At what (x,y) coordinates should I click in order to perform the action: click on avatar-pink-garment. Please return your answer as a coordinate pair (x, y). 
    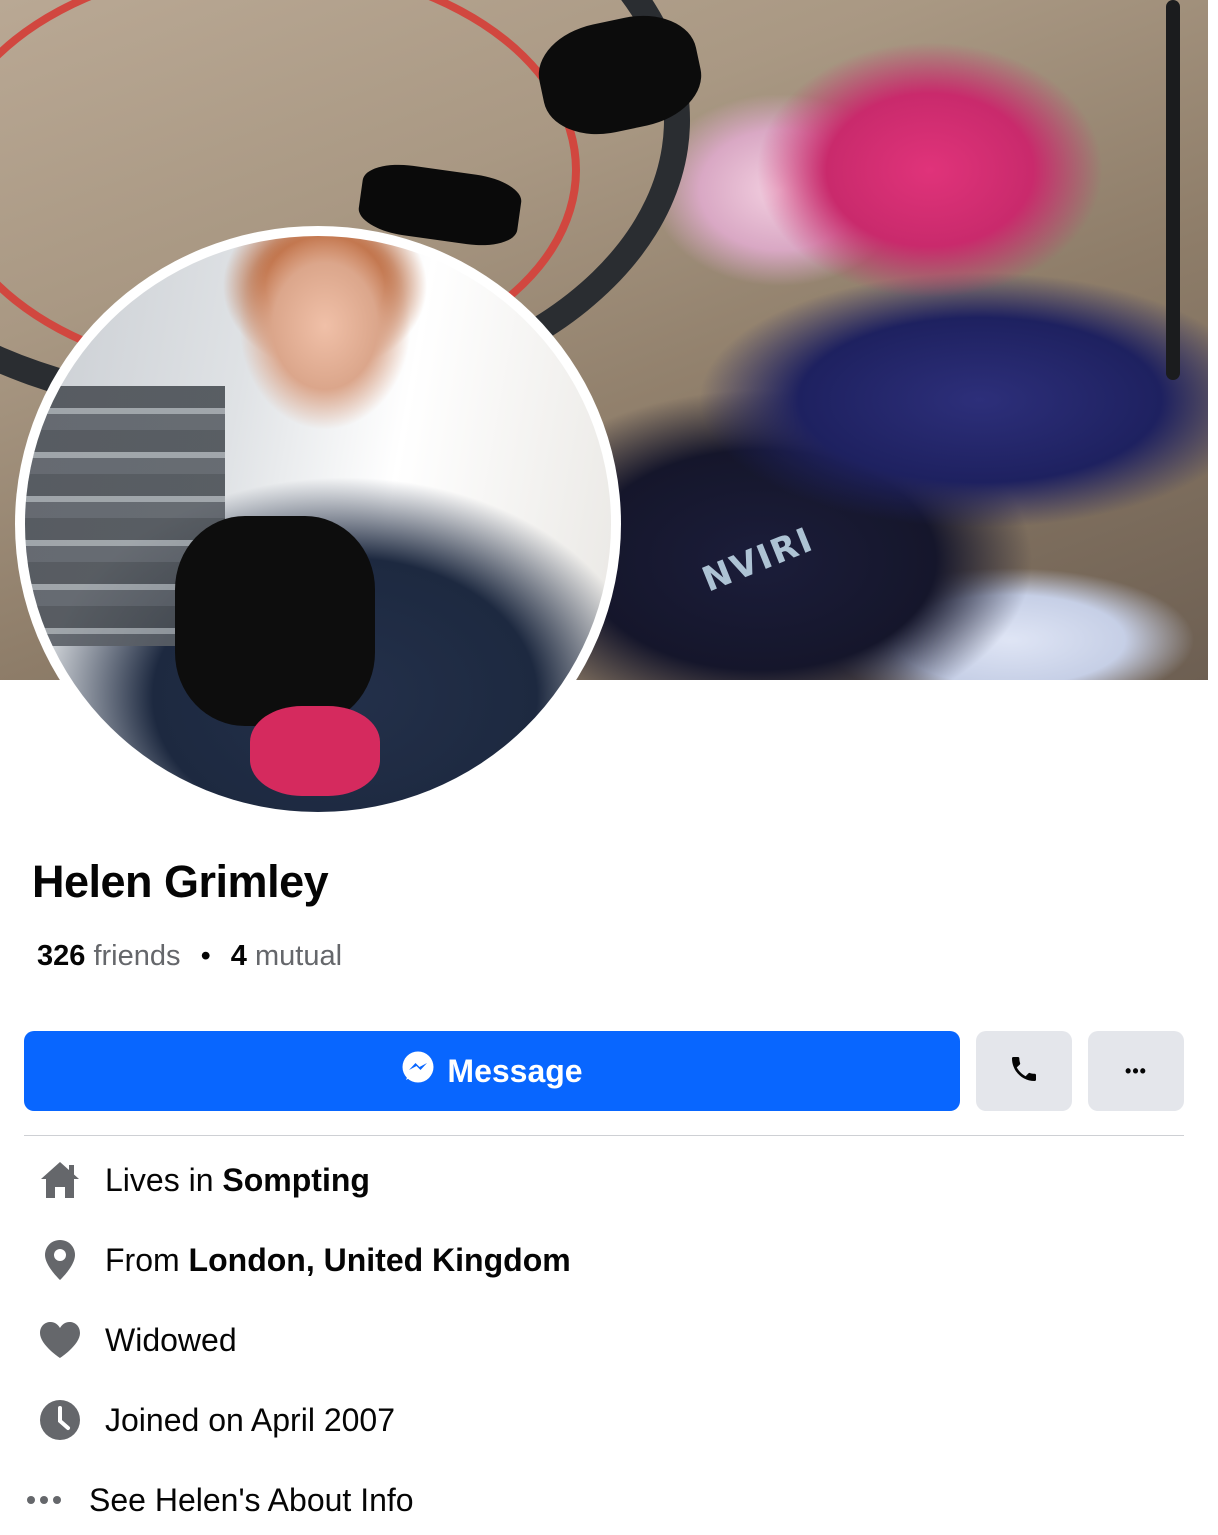
    Looking at the image, I should click on (315, 751).